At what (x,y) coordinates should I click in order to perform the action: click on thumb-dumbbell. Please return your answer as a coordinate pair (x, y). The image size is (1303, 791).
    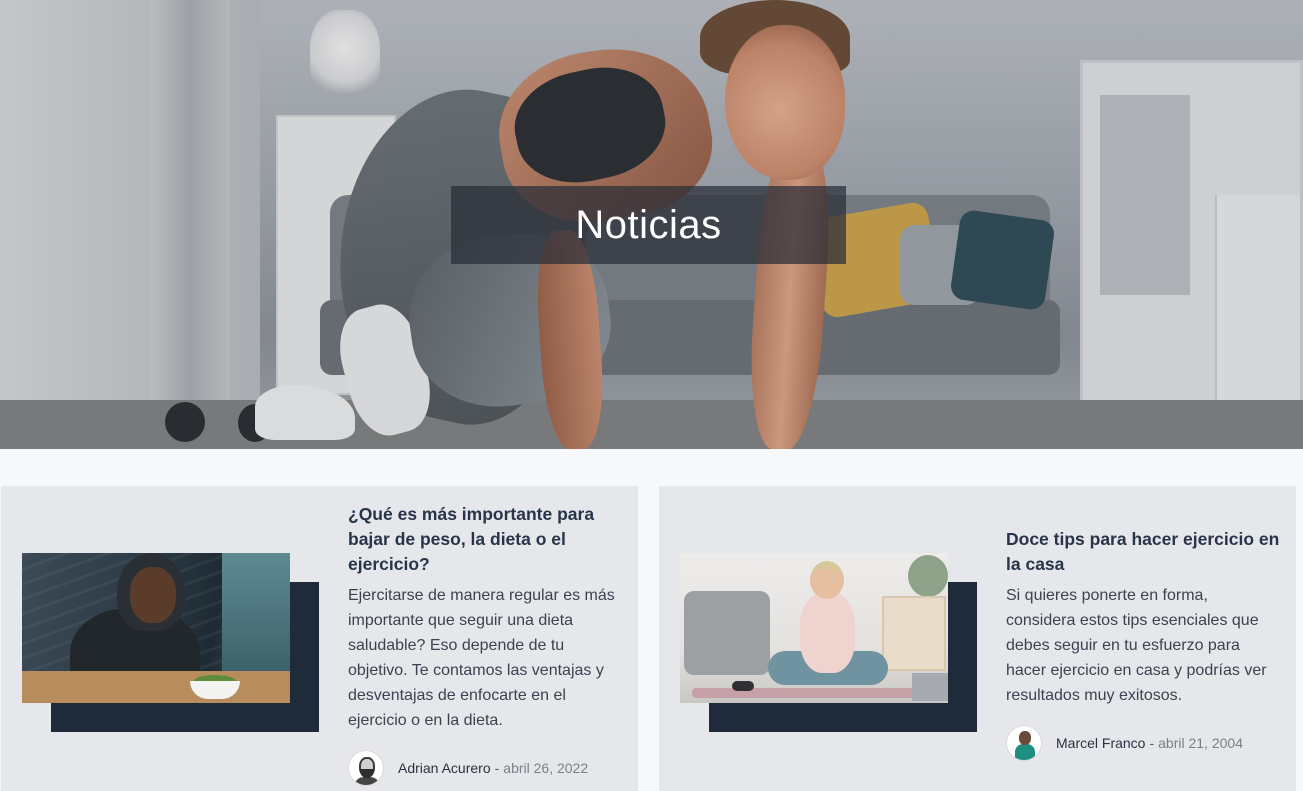
    Looking at the image, I should click on (743, 686).